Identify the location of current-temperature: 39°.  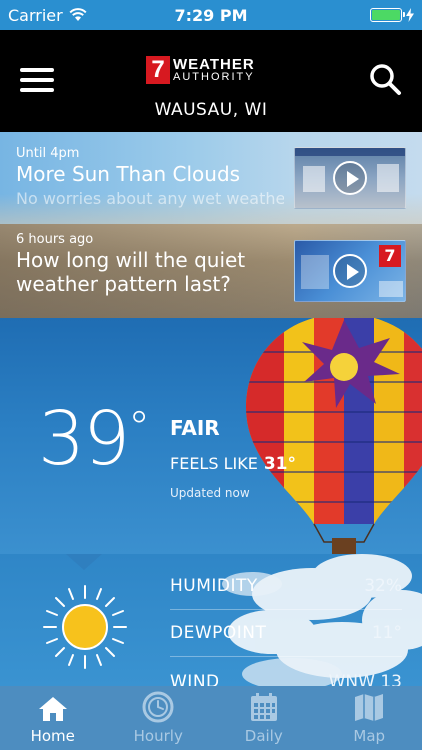
(94, 439).